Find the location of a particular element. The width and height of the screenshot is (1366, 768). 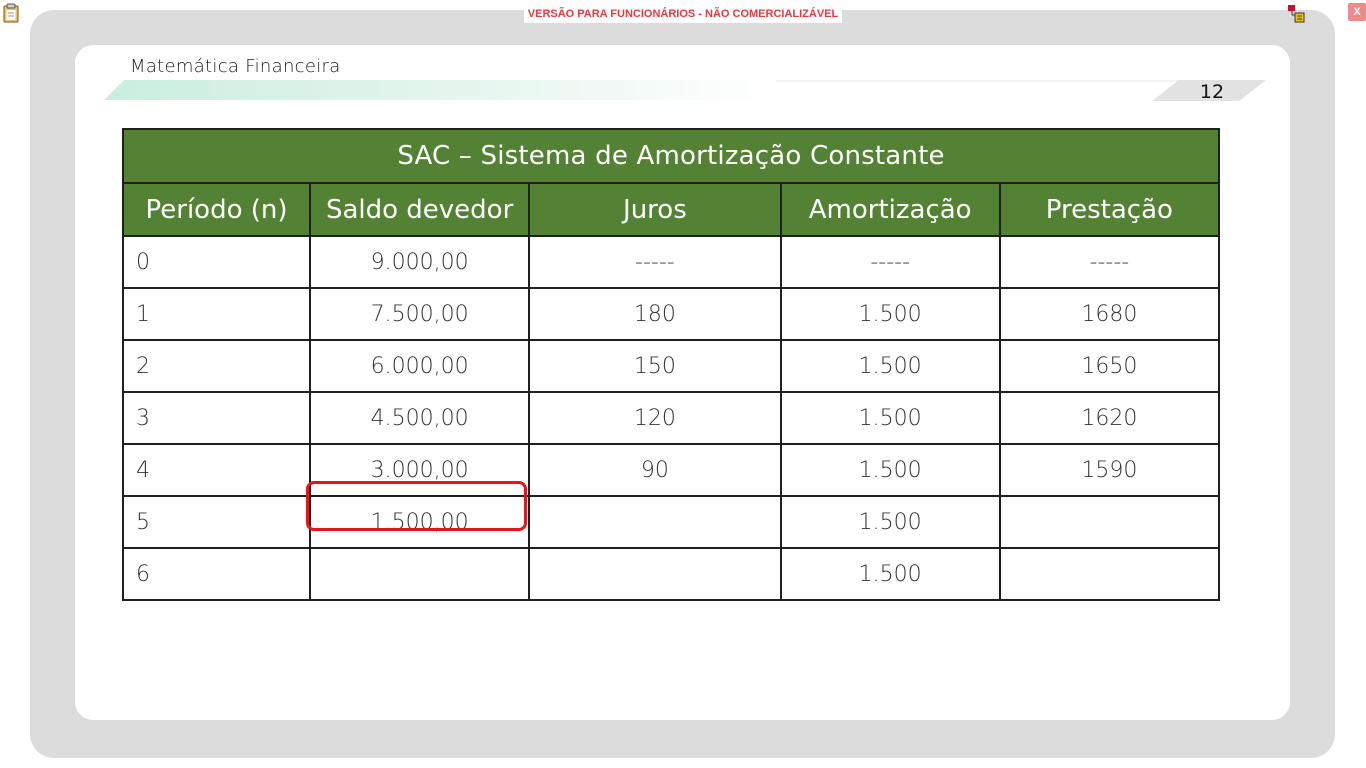

table-row: 2 6.000,00 150 1.500 1650 is located at coordinates (671, 366).